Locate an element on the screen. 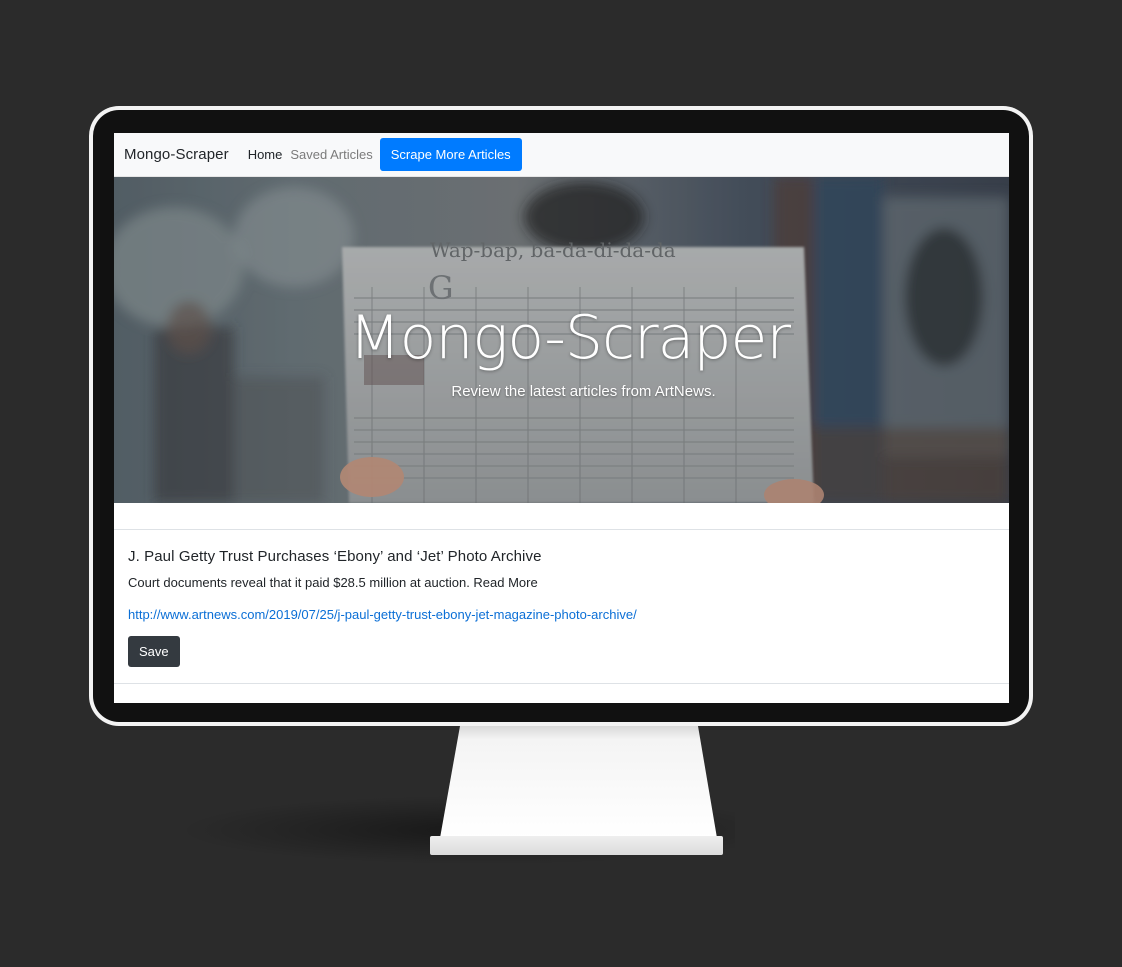 This screenshot has height=967, width=1122. article-bottom-divider is located at coordinates (561, 683).